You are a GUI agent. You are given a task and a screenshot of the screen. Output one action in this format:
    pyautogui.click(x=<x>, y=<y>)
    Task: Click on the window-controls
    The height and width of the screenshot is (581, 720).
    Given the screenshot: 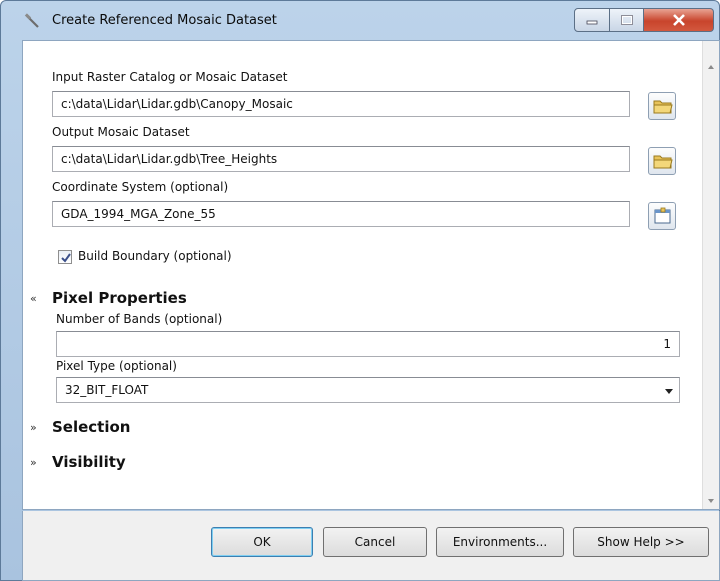 What is the action you would take?
    pyautogui.click(x=644, y=20)
    